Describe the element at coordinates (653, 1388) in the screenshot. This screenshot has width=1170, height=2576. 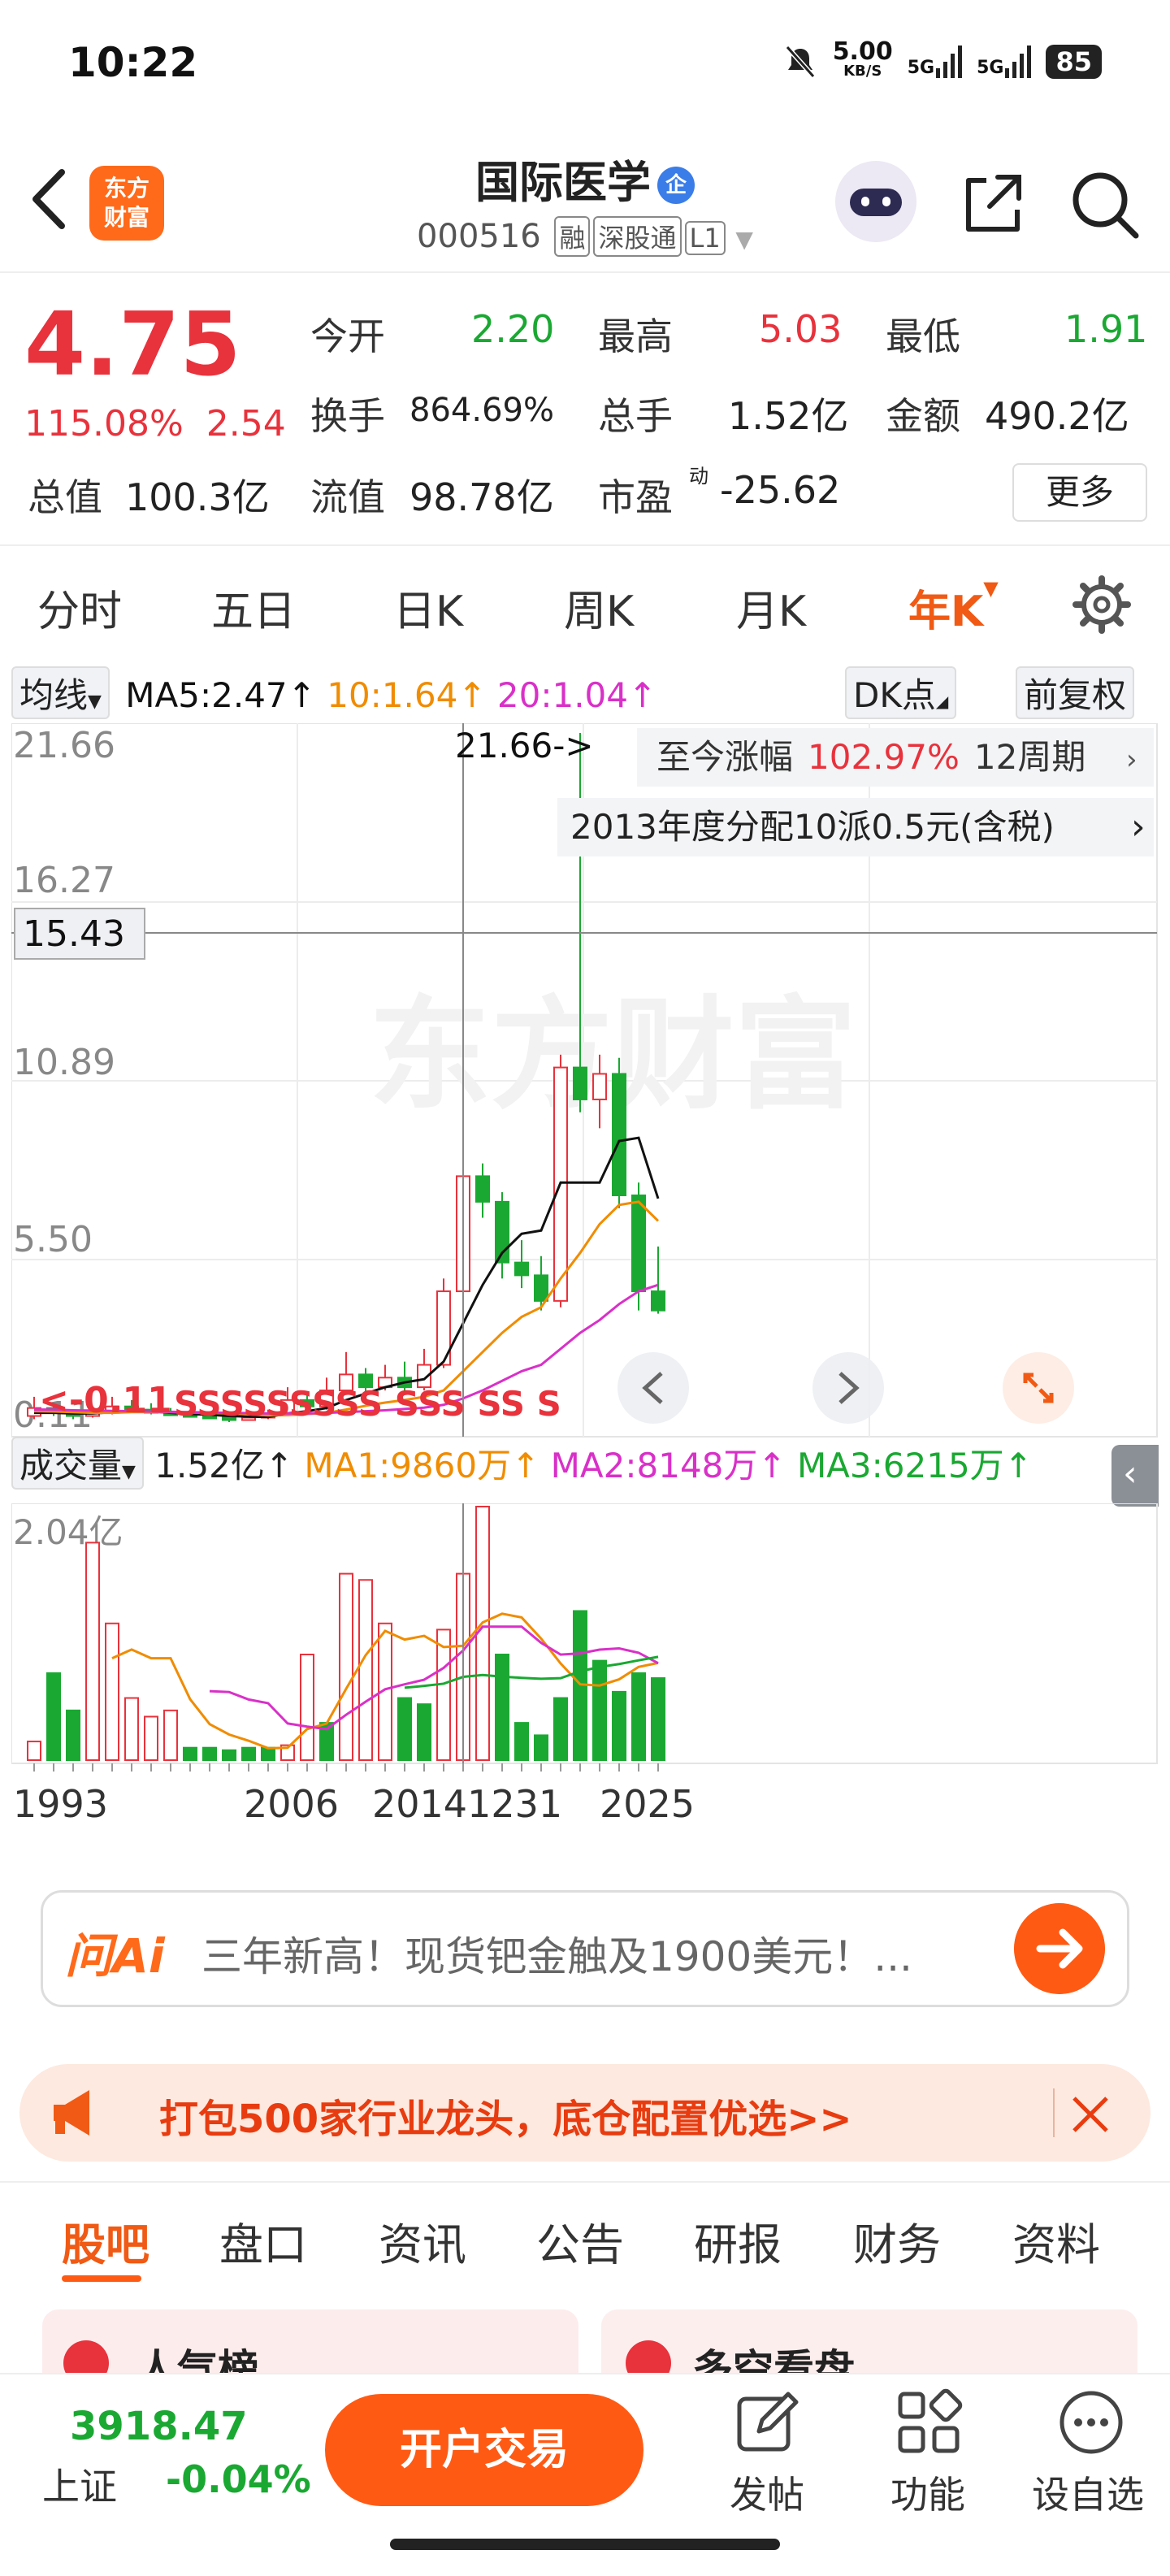
I see `chart-prev-button` at that location.